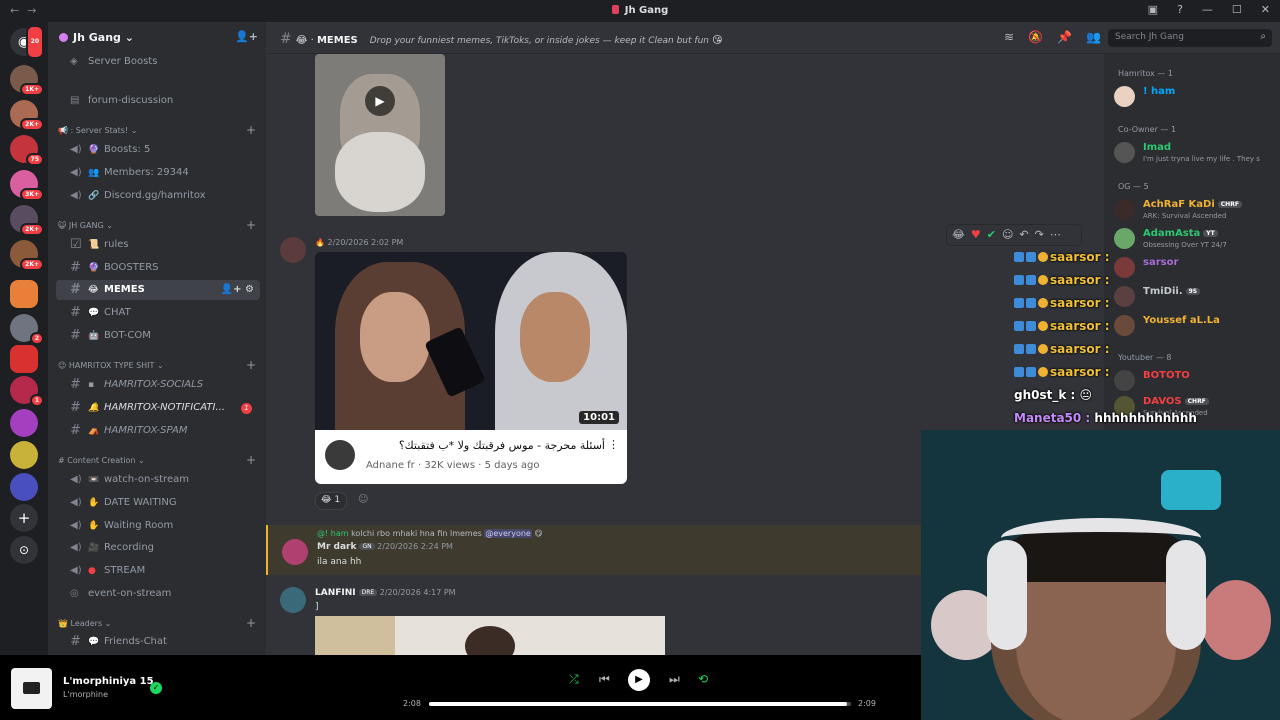 Image resolution: width=1280 pixels, height=720 pixels. Describe the element at coordinates (158, 268) in the screenshot. I see `channel-boosters: # 🔮 BOOSTERS` at that location.